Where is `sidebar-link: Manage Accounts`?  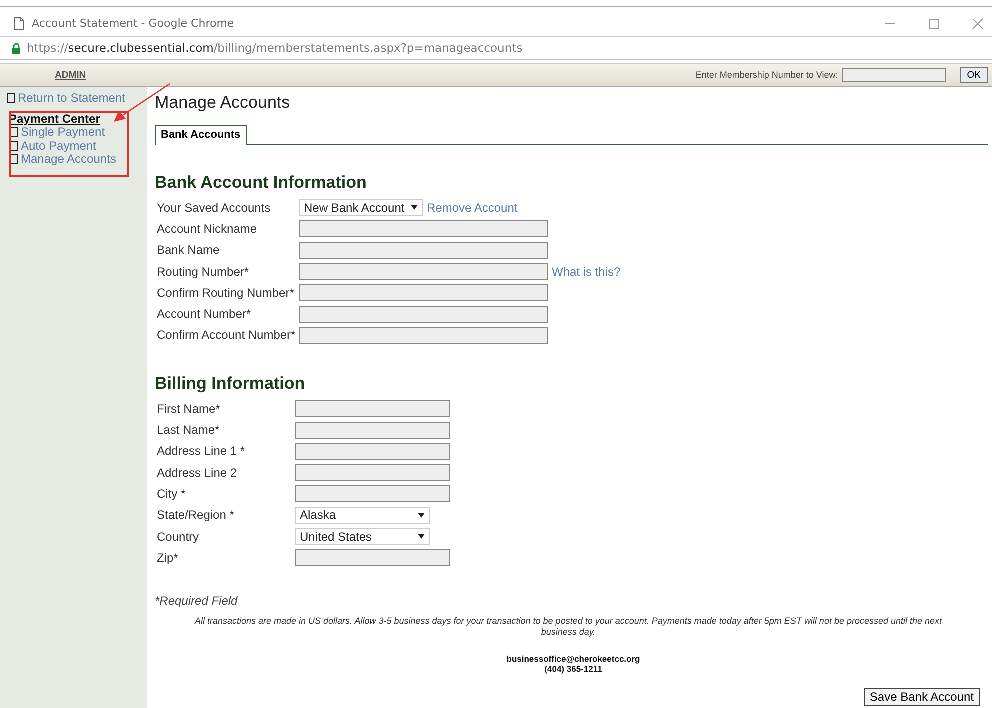 sidebar-link: Manage Accounts is located at coordinates (78, 159).